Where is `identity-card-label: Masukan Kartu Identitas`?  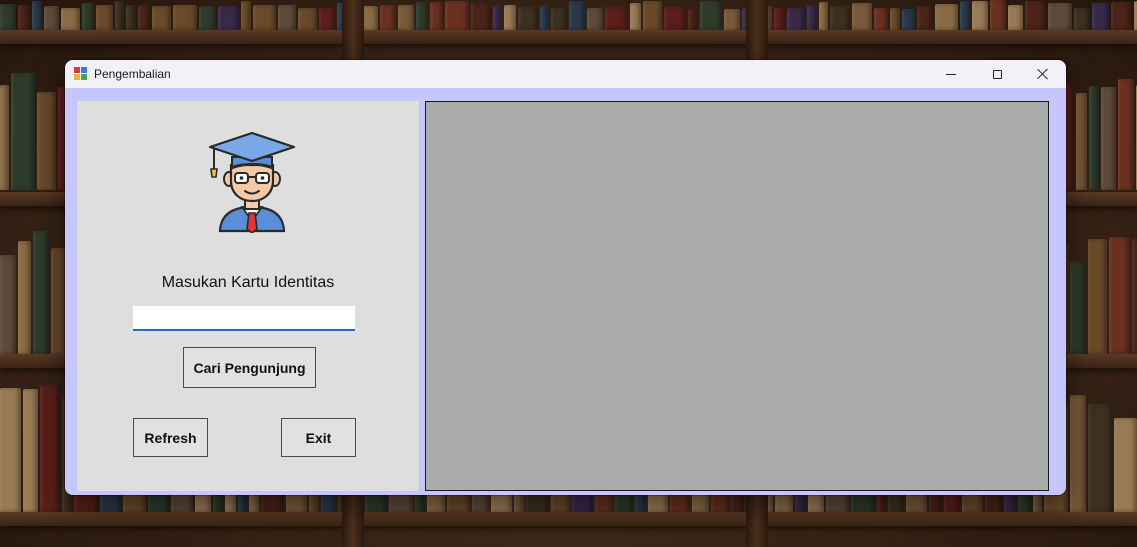
identity-card-label: Masukan Kartu Identitas is located at coordinates (248, 282).